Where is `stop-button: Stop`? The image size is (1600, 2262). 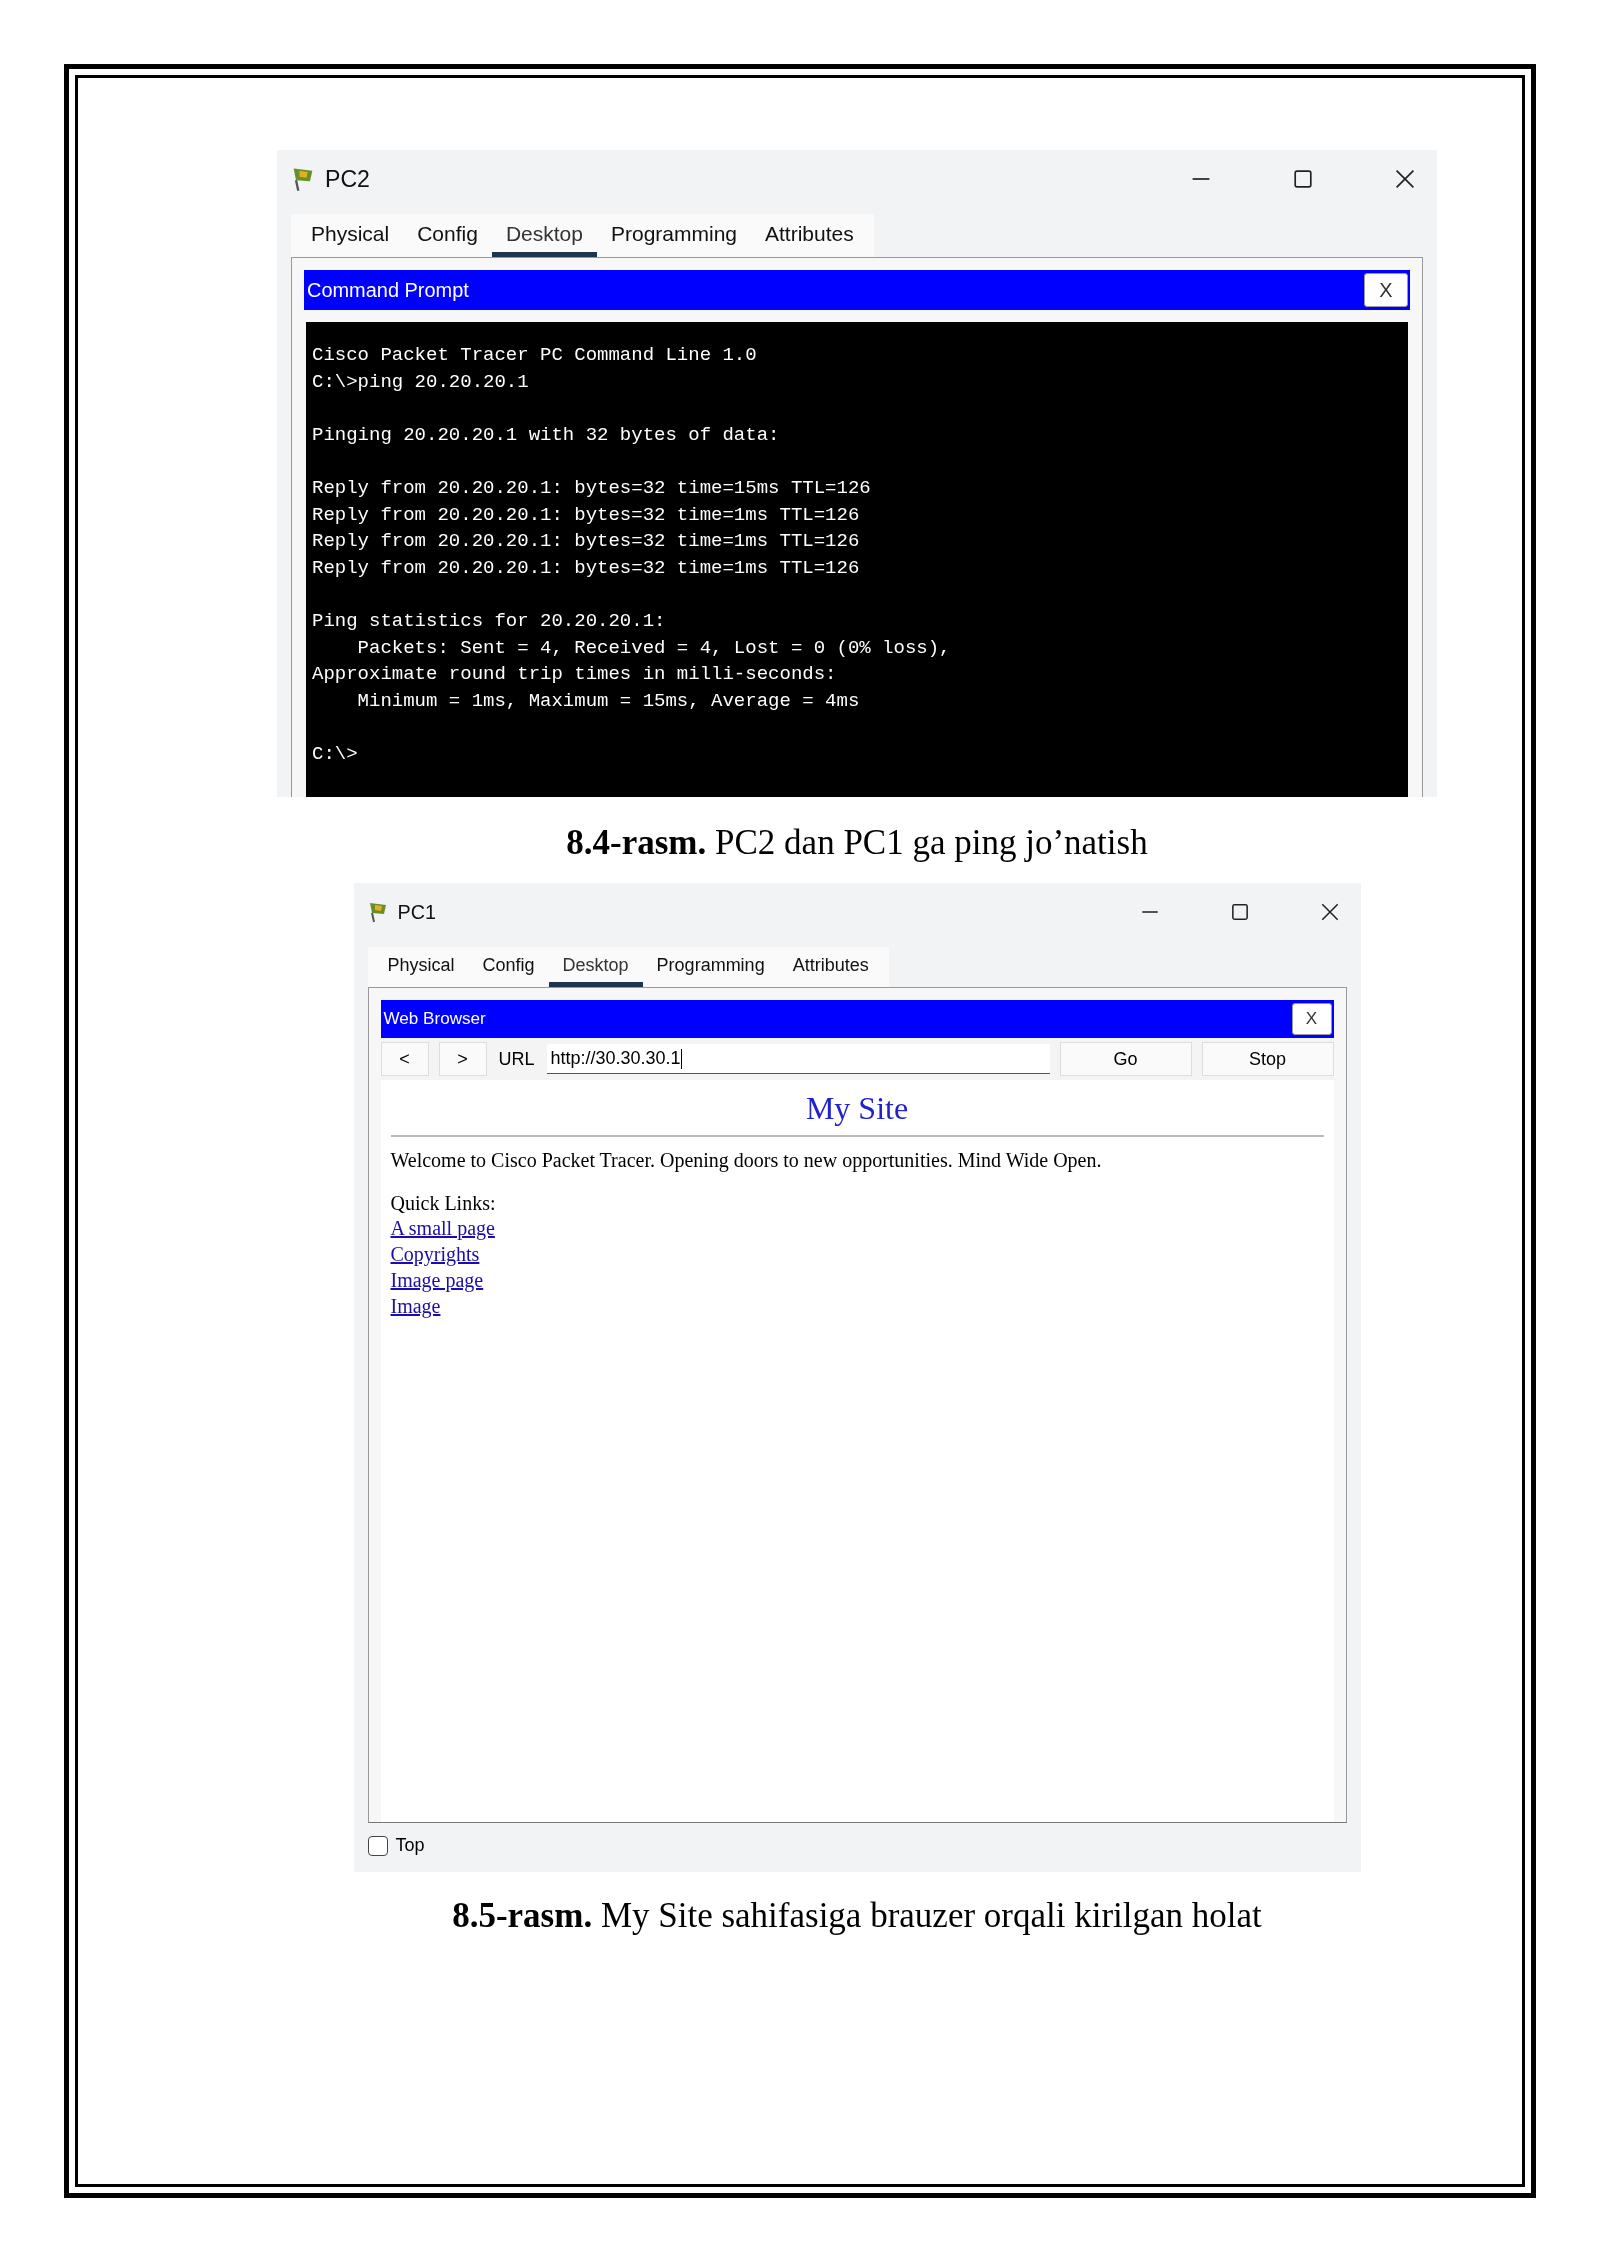 stop-button: Stop is located at coordinates (1267, 1059).